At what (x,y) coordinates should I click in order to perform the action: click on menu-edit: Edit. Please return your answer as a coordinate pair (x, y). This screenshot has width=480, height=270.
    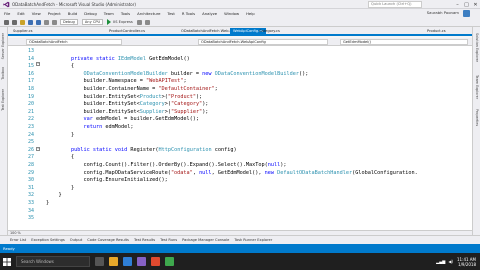
    Looking at the image, I should click on (20, 13).